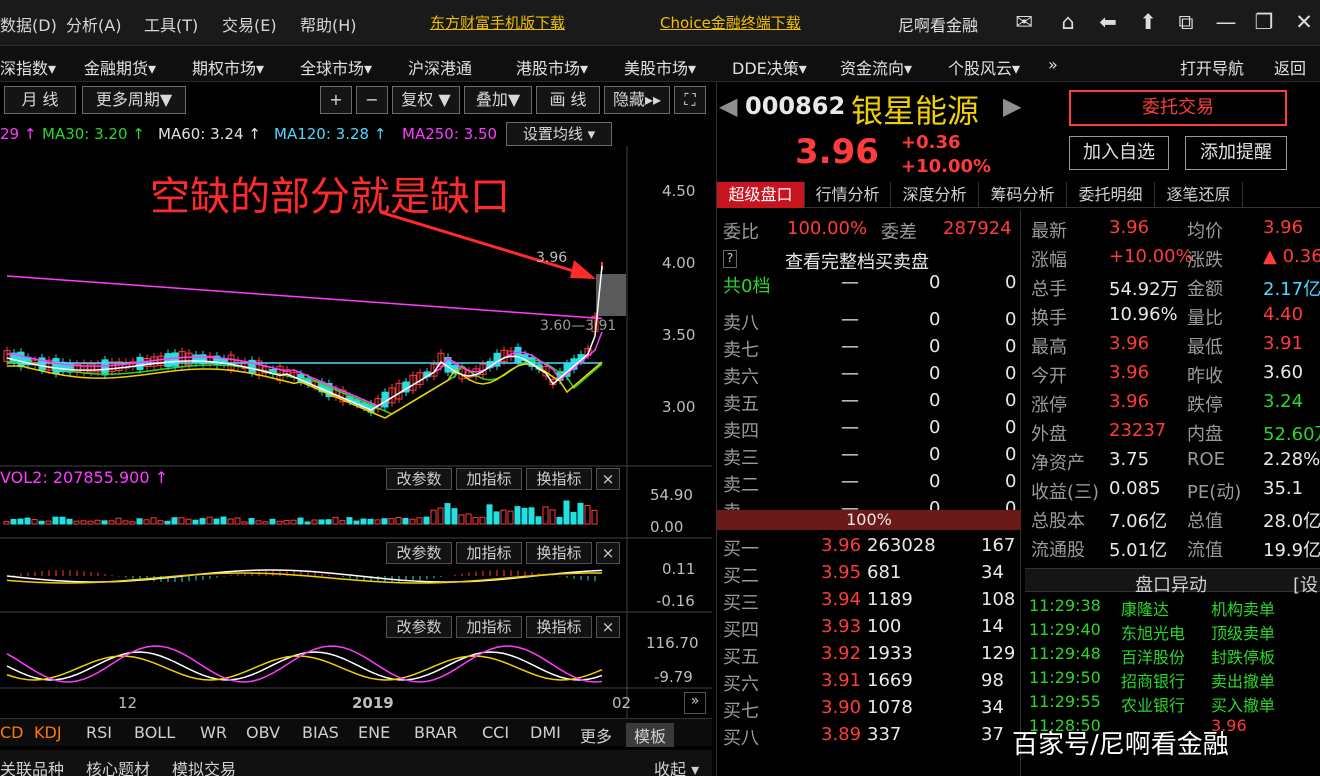  I want to click on tab-depth-analysis: 深度分析, so click(935, 195).